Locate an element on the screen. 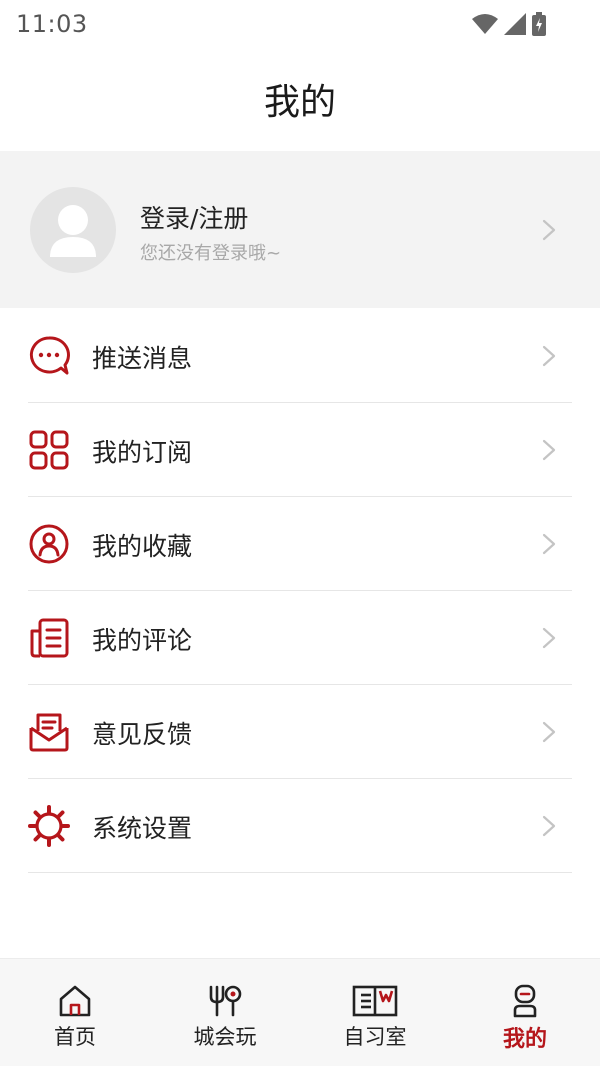 Image resolution: width=600 pixels, height=1066 pixels. page-title: 我的 is located at coordinates (299, 102).